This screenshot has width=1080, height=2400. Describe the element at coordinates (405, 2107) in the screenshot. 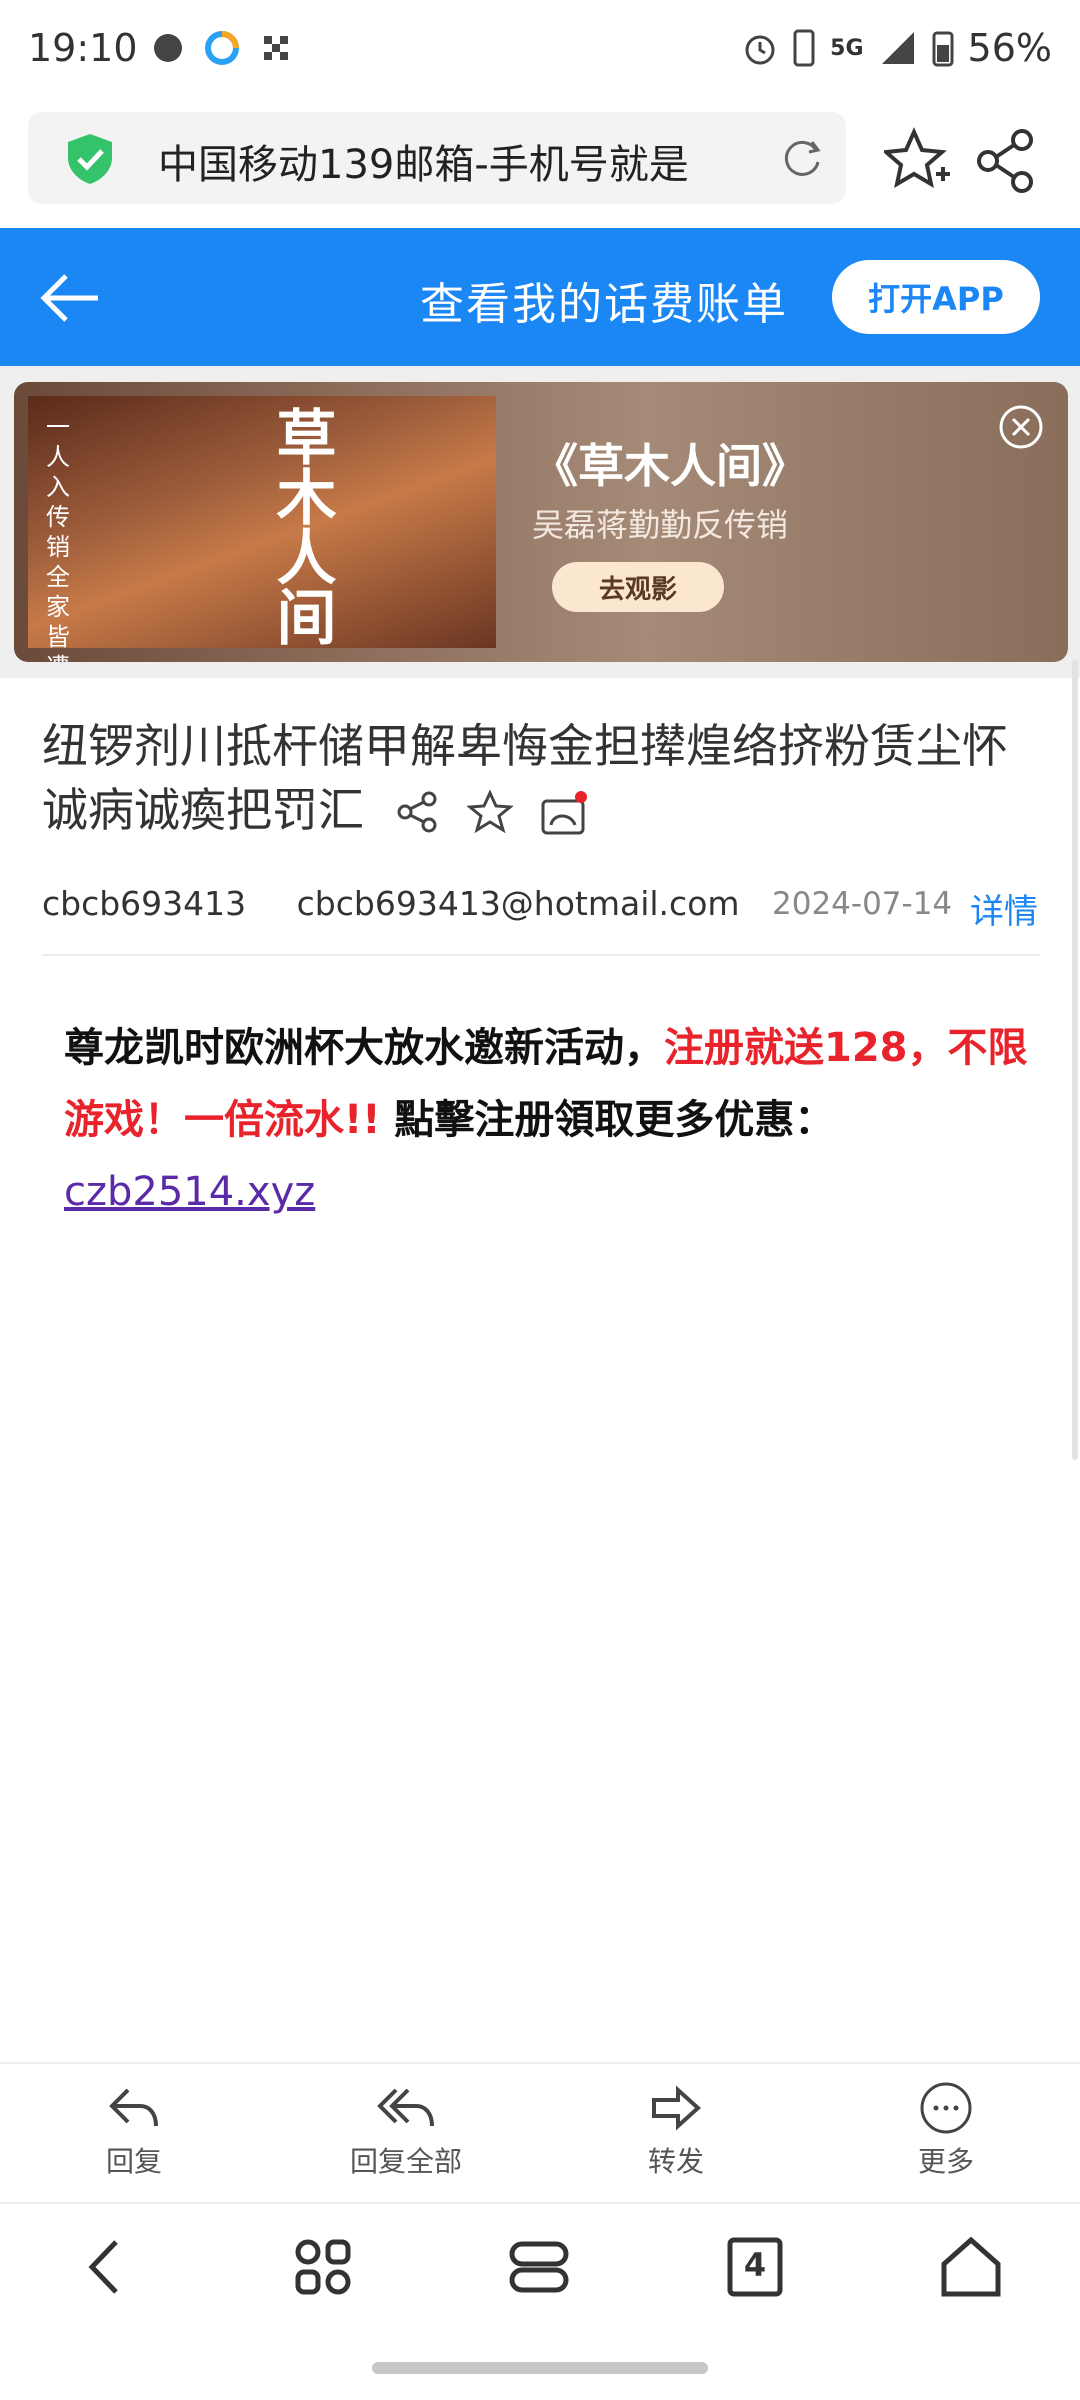

I see `reply-all-icon` at that location.